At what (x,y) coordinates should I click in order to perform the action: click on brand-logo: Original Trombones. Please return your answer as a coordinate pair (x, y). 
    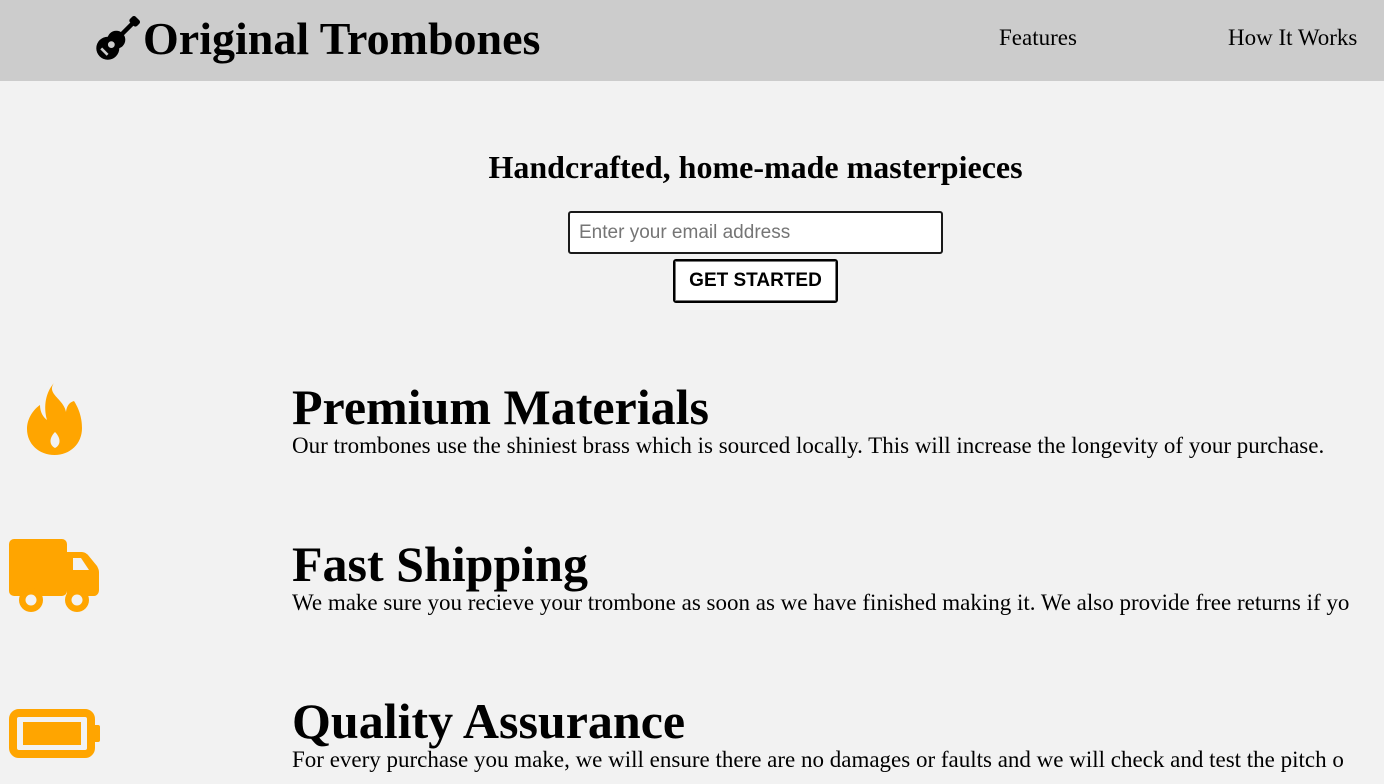
    Looking at the image, I should click on (316, 39).